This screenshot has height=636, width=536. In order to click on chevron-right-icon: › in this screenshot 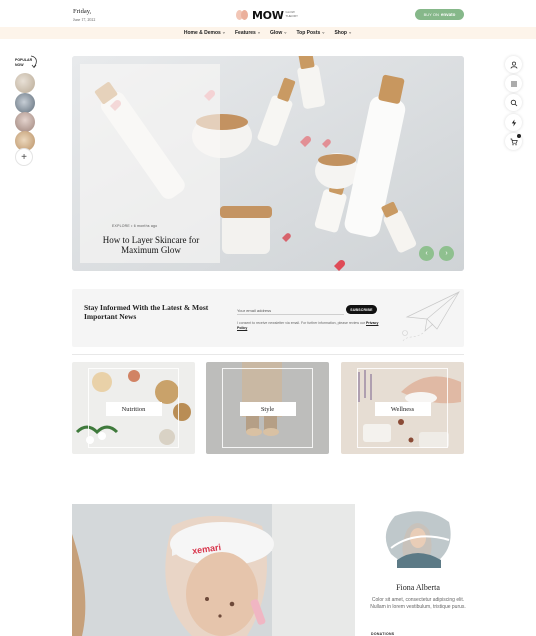, I will do `click(446, 253)`.